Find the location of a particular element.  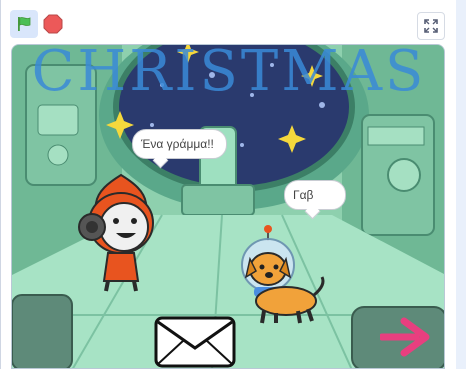

dog-sprite is located at coordinates (280, 275).